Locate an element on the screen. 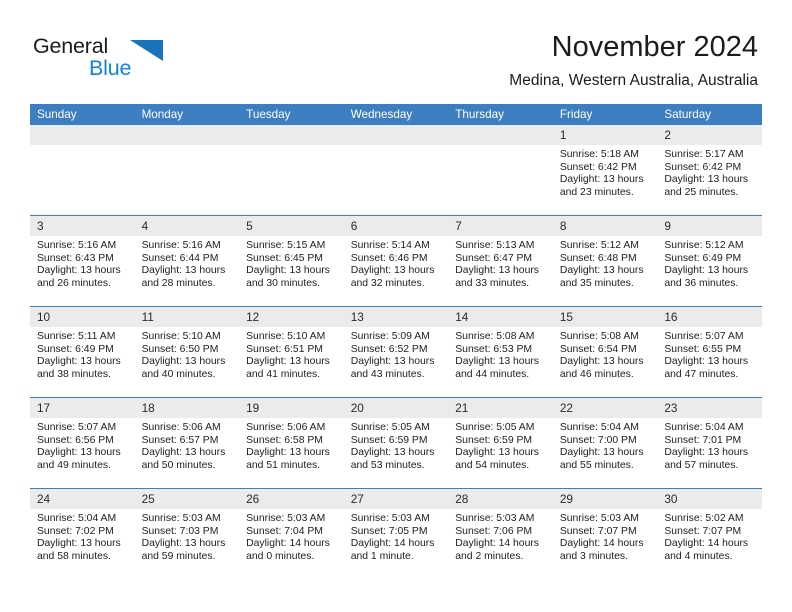 This screenshot has width=792, height=612. day-number: 8 is located at coordinates (605, 226).